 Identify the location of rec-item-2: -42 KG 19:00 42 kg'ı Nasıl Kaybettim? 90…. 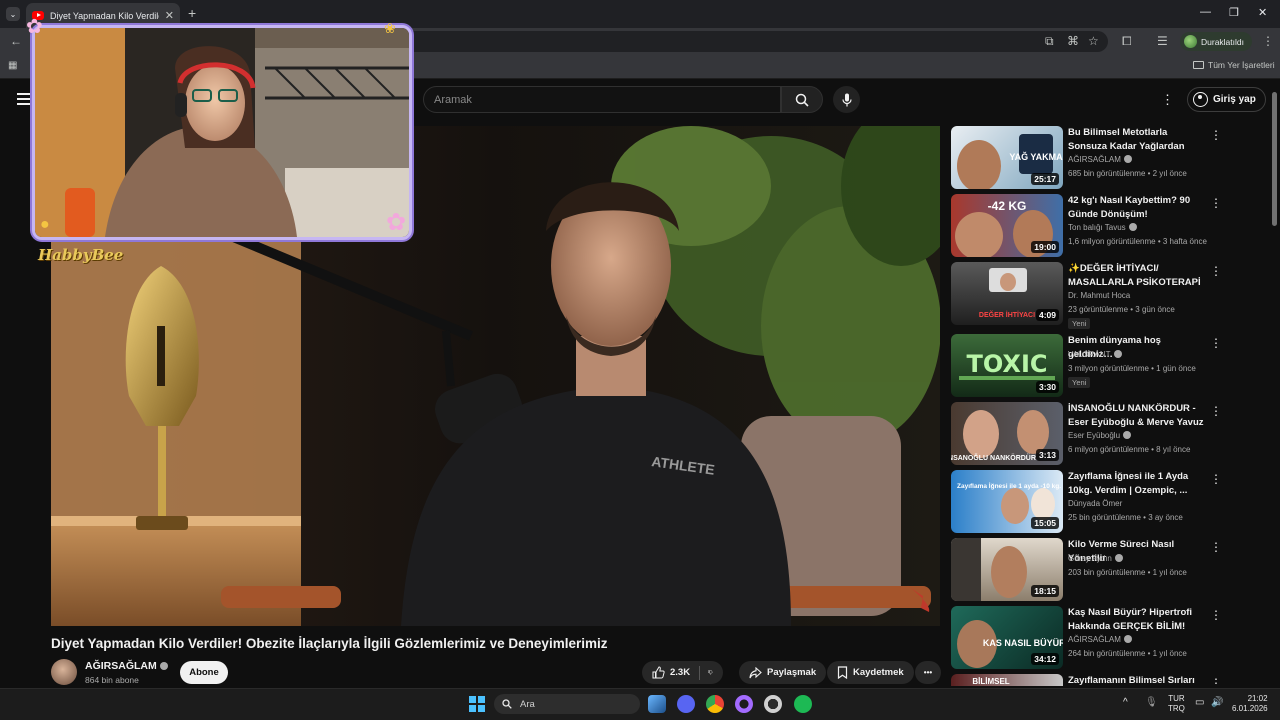
(1087, 226).